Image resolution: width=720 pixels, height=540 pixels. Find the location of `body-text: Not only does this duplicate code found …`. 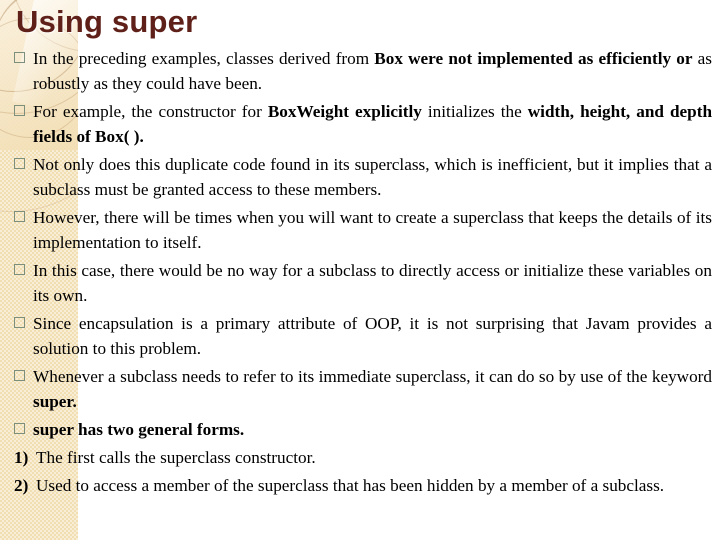

body-text: Not only does this duplicate code found … is located at coordinates (372, 177).